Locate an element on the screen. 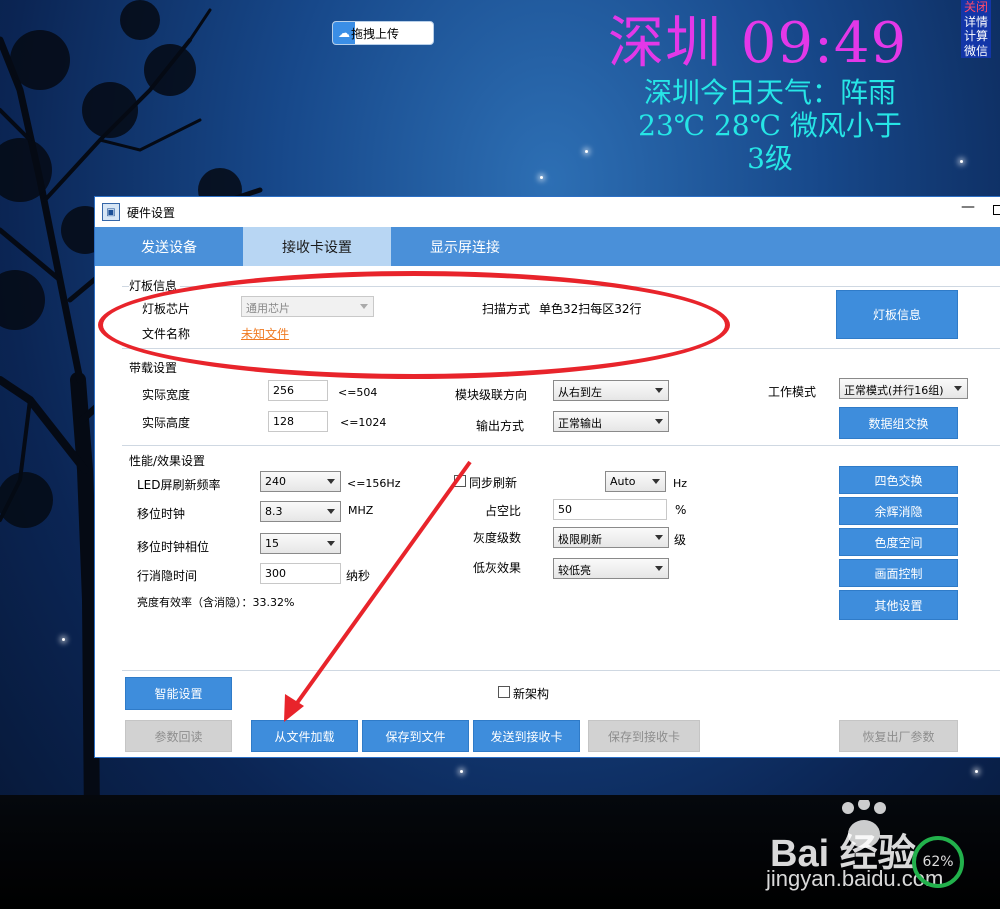 This screenshot has width=1000, height=909. network-ring-widget: 62% is located at coordinates (938, 862).